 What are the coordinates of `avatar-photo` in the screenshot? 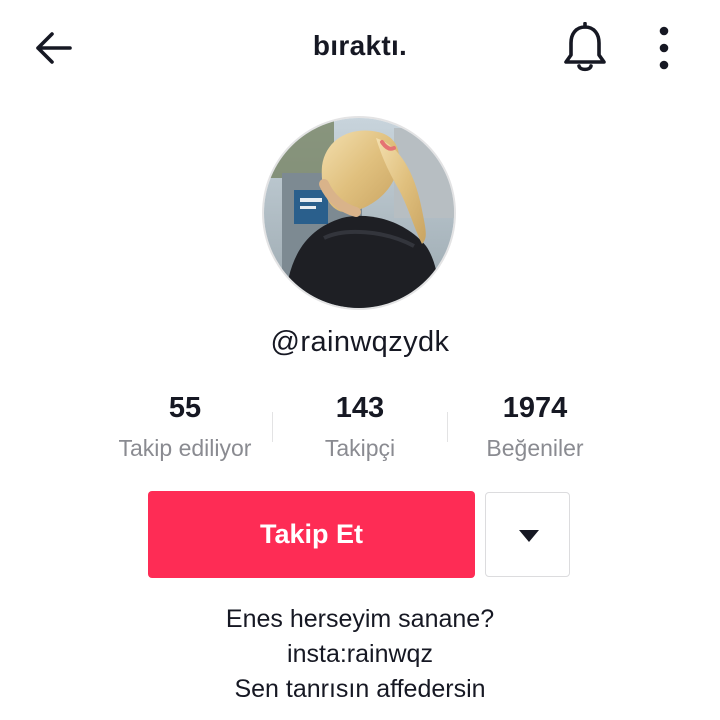 It's located at (359, 213).